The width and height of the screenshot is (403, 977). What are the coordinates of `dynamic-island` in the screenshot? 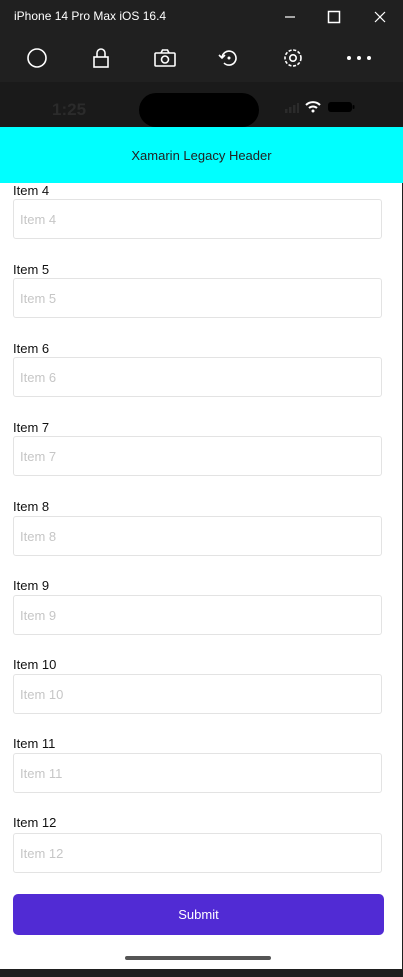 It's located at (199, 110).